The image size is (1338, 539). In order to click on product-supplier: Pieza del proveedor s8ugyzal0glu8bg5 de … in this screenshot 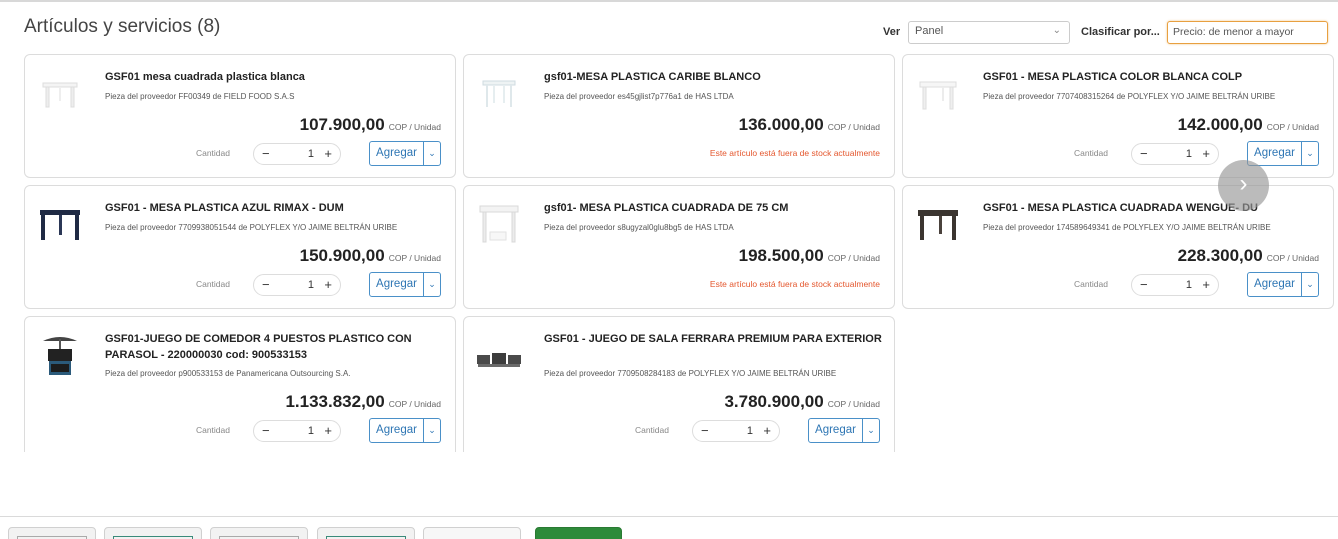, I will do `click(639, 227)`.